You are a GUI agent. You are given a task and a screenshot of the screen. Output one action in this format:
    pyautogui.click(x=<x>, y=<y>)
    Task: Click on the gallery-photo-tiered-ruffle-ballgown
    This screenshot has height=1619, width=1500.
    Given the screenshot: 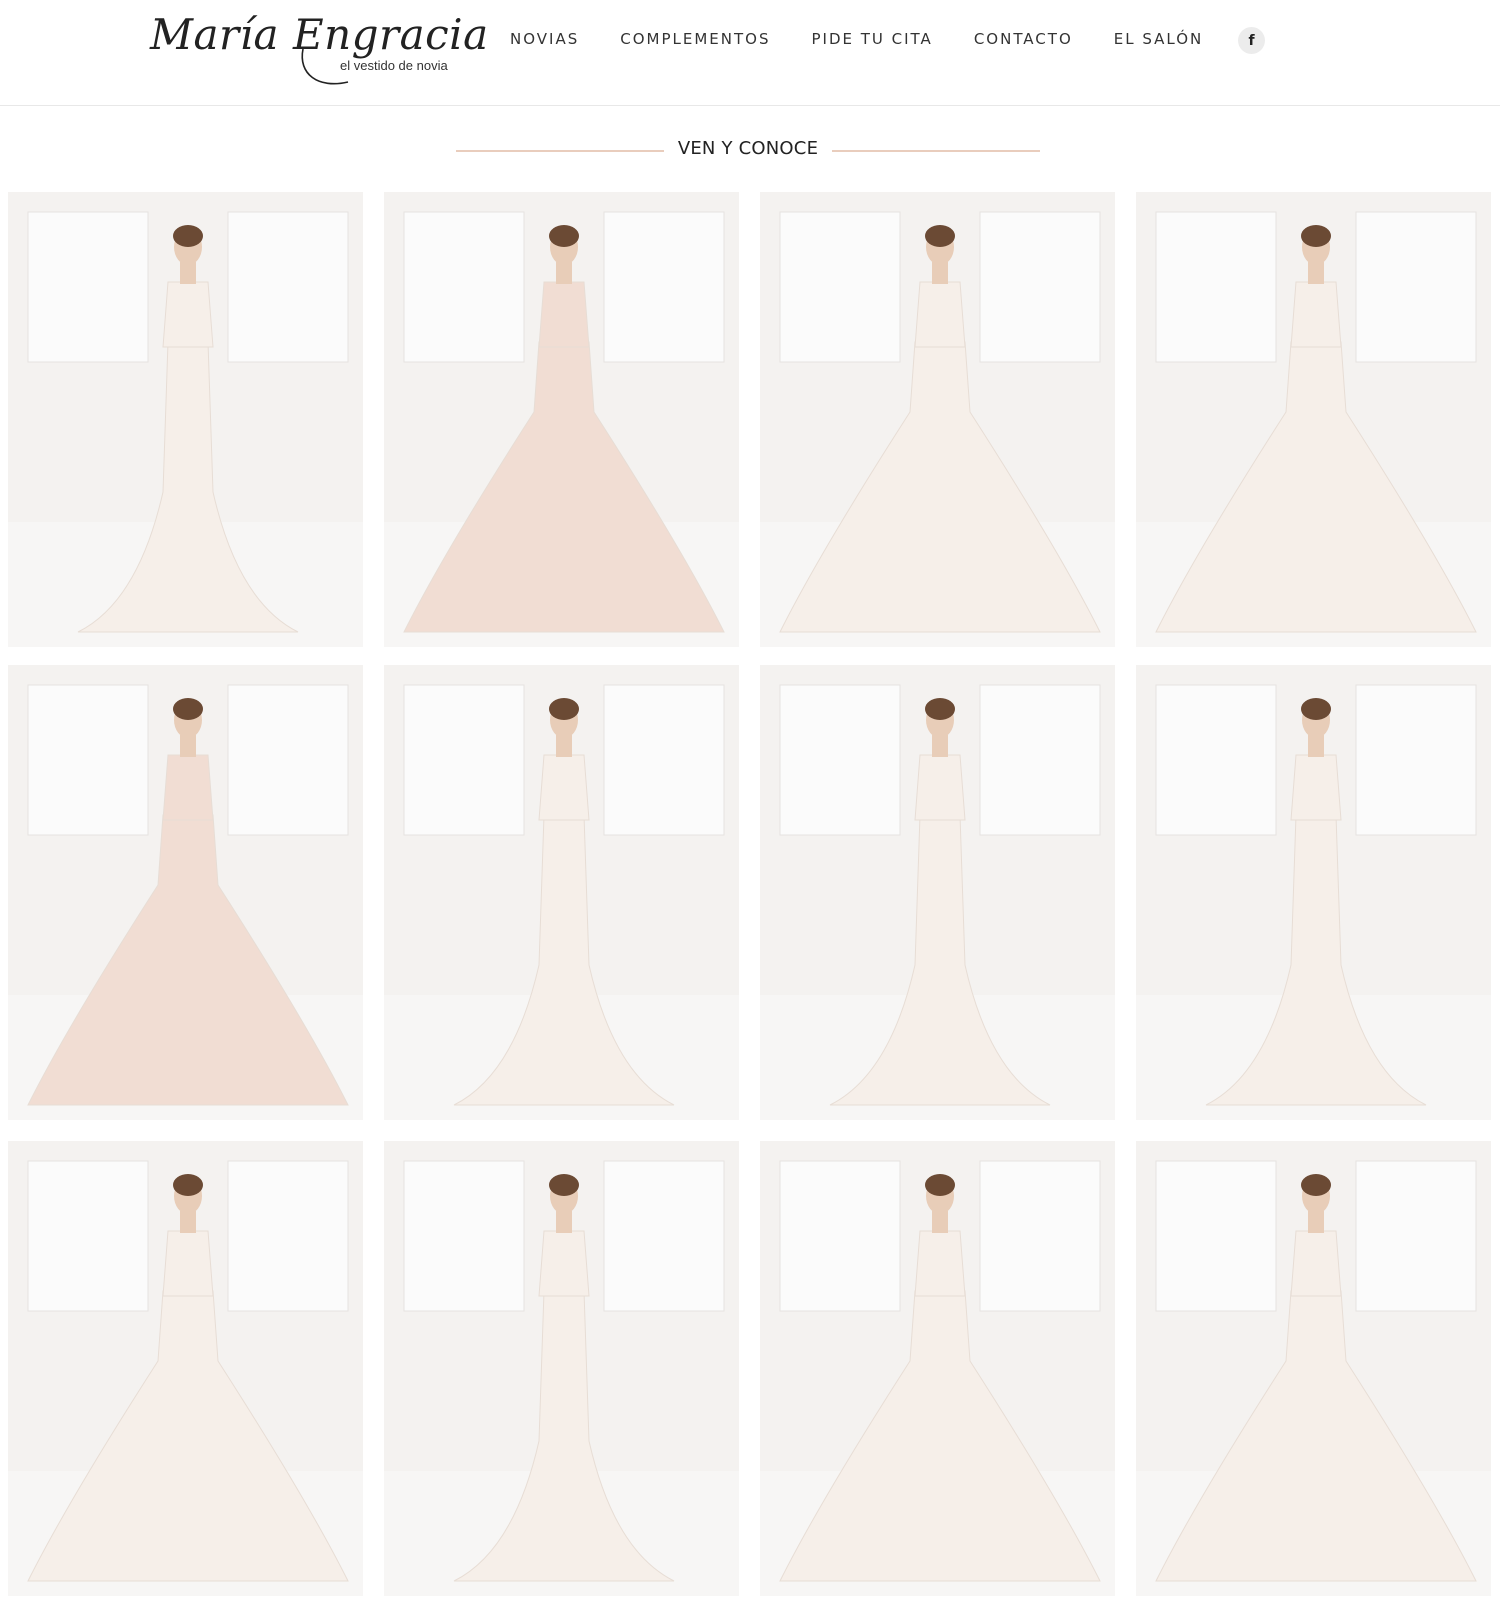 What is the action you would take?
    pyautogui.click(x=185, y=1368)
    